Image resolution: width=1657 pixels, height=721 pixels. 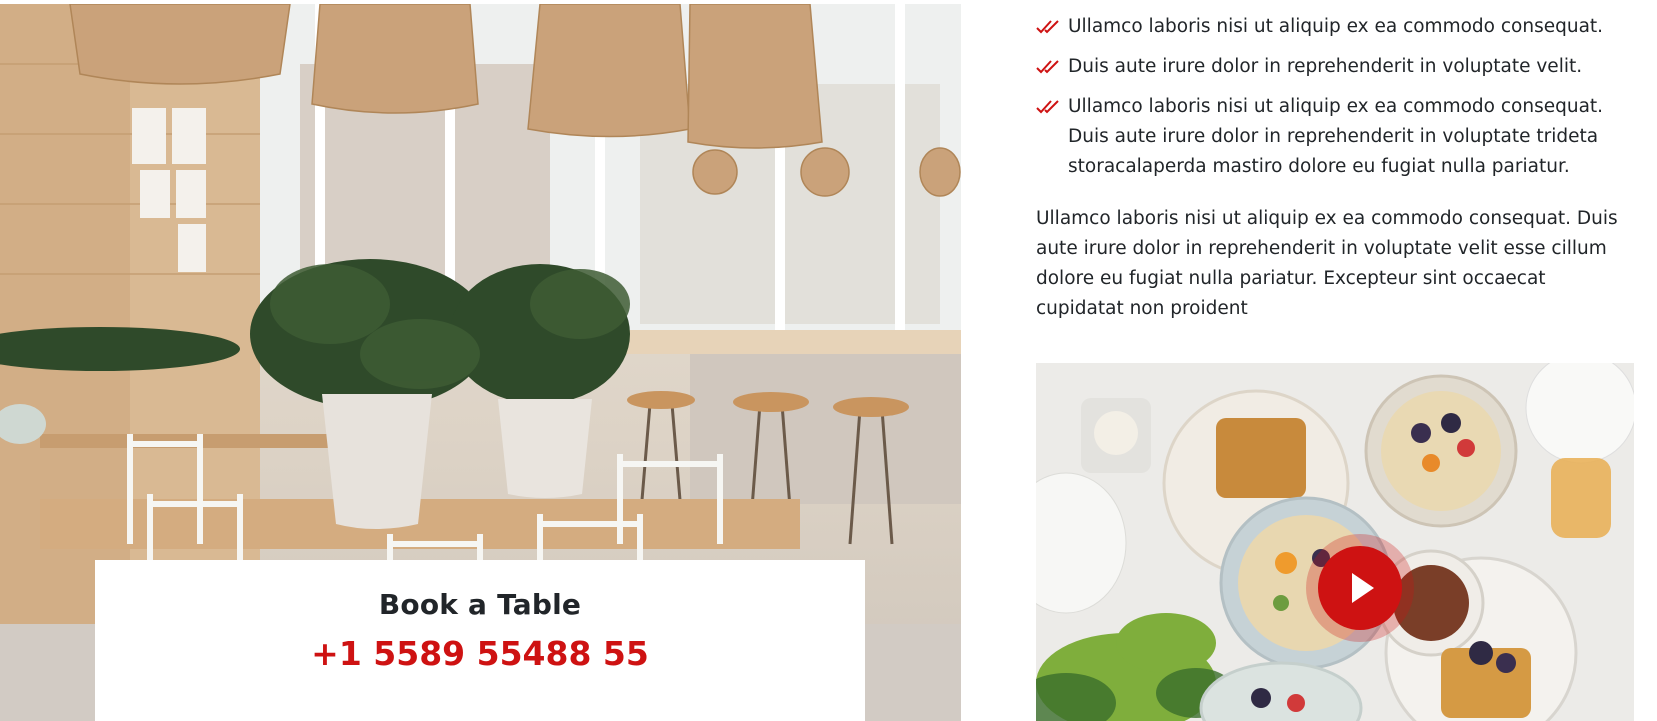 What do you see at coordinates (1363, 588) in the screenshot?
I see `play-icon` at bounding box center [1363, 588].